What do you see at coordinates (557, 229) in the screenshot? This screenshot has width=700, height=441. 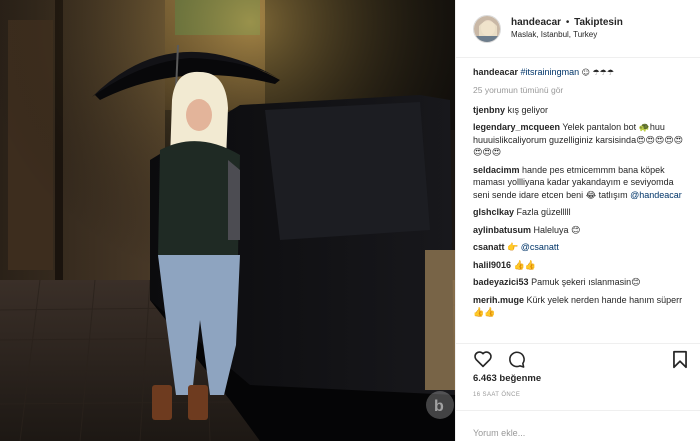 I see `comment-text: Haleluya 😊` at bounding box center [557, 229].